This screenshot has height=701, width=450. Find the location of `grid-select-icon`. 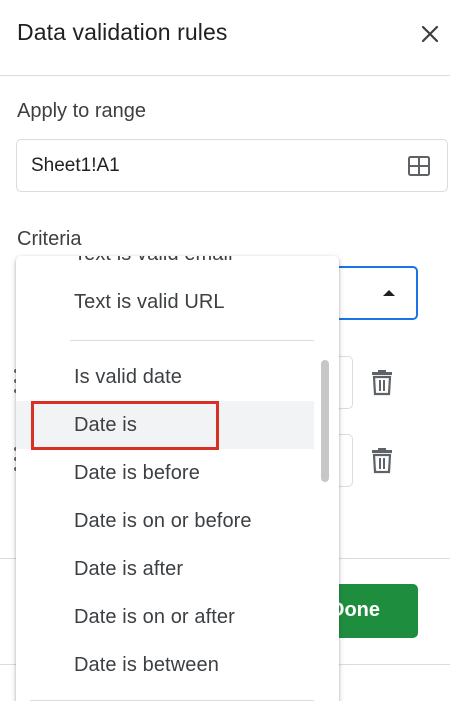

grid-select-icon is located at coordinates (419, 166).